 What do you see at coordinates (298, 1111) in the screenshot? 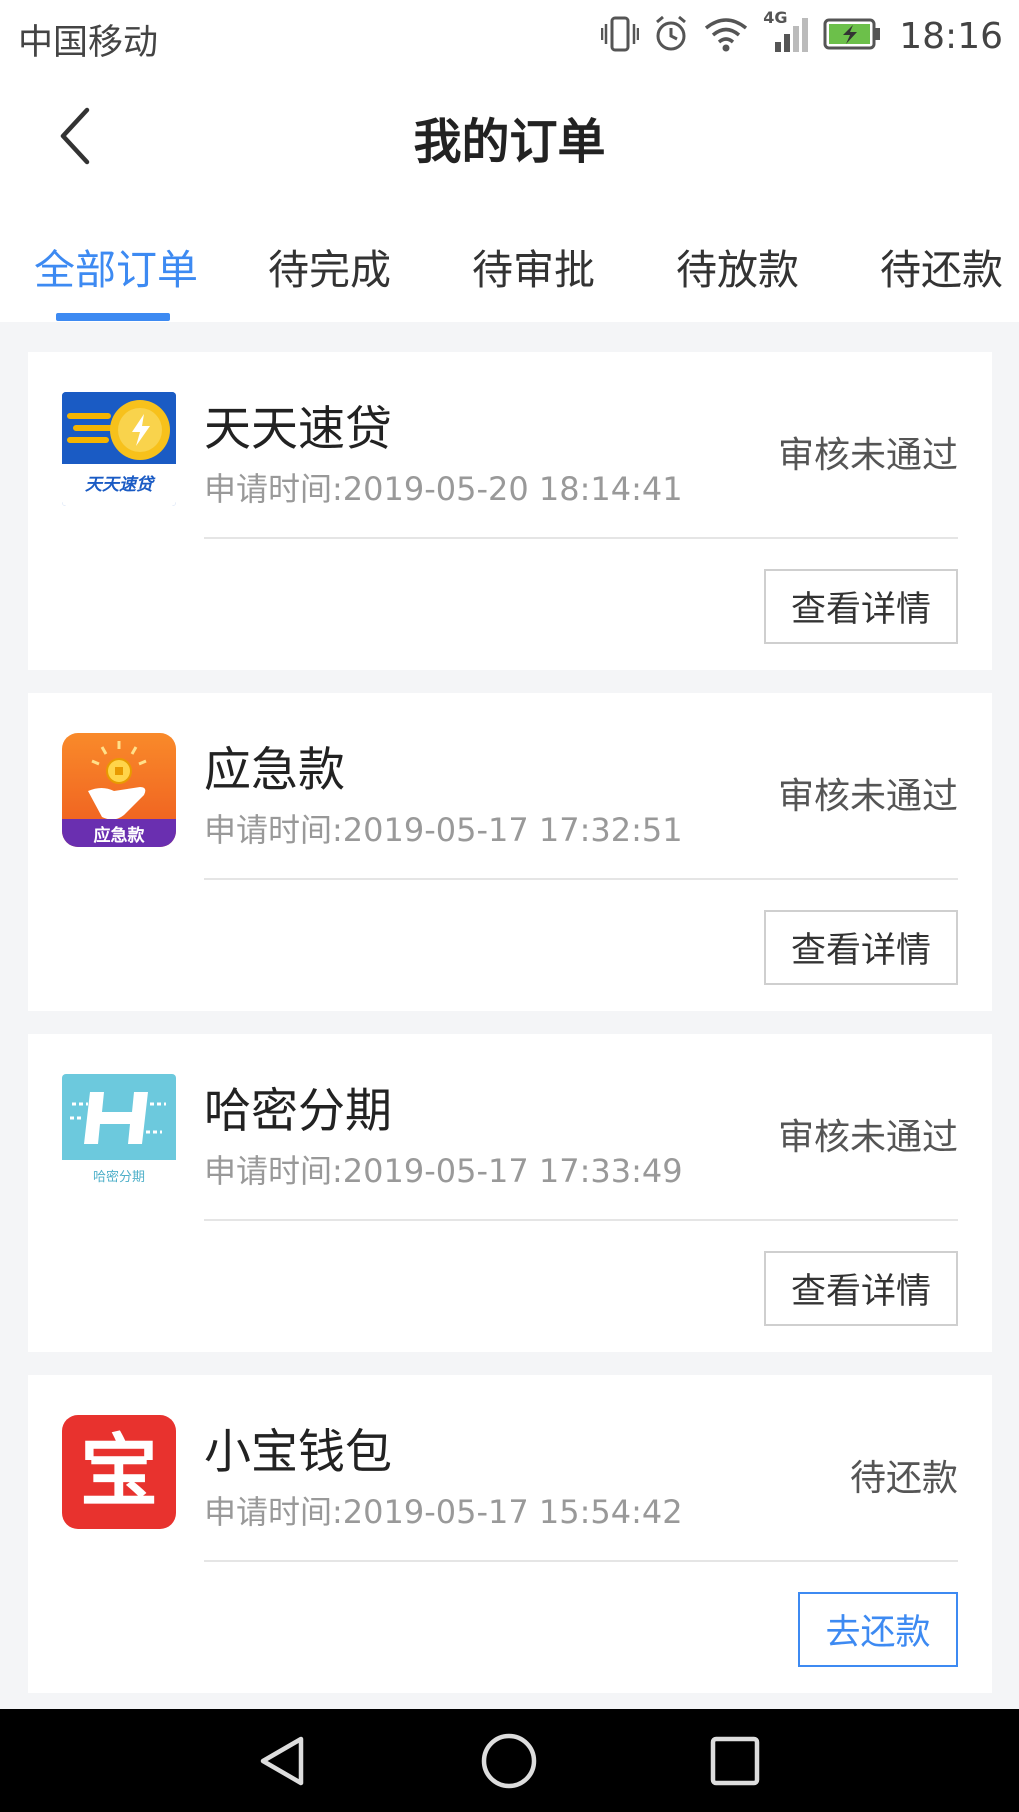
I see `app-name: 哈密分期` at bounding box center [298, 1111].